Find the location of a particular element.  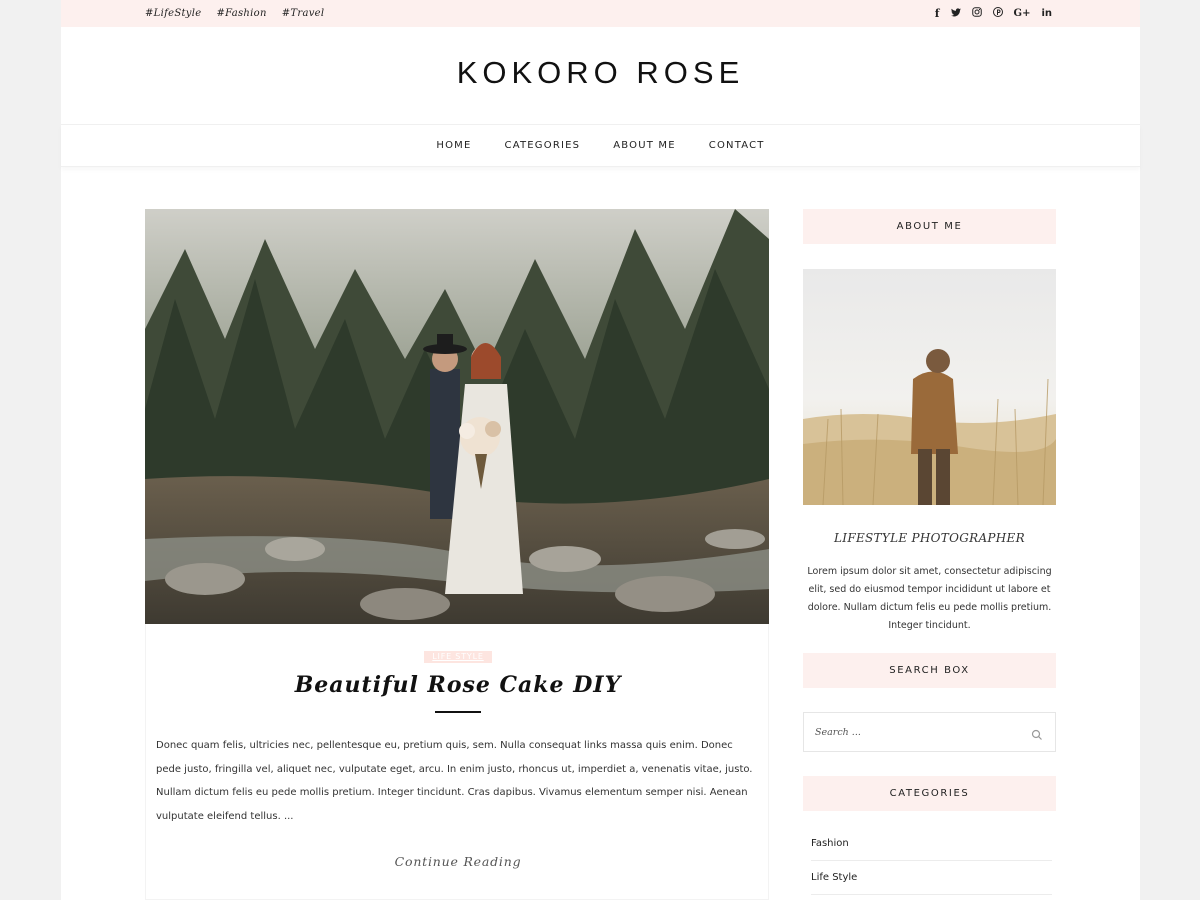

main-nav: HOME CATEGORIES ABOUT ME CONTACT is located at coordinates (600, 145).